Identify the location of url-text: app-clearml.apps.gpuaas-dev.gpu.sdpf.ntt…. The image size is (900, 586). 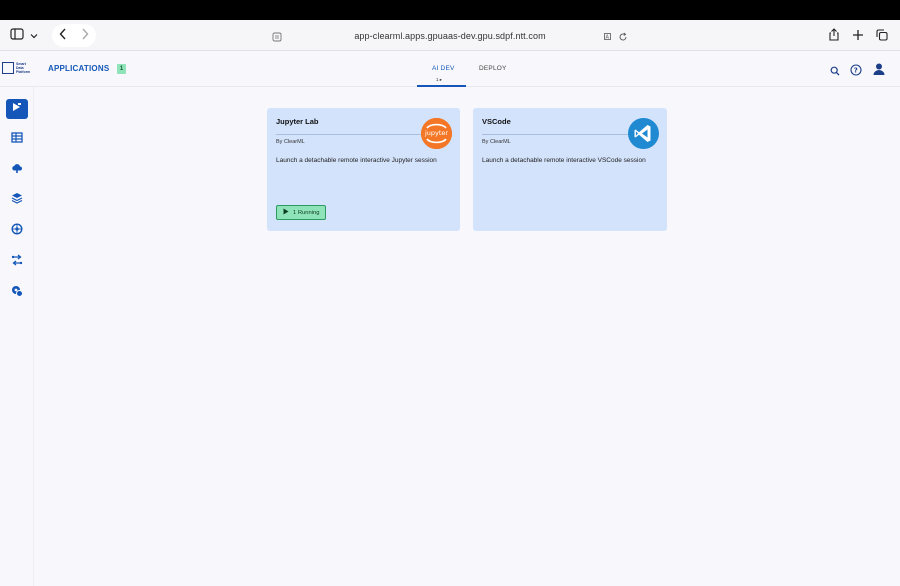
(450, 35).